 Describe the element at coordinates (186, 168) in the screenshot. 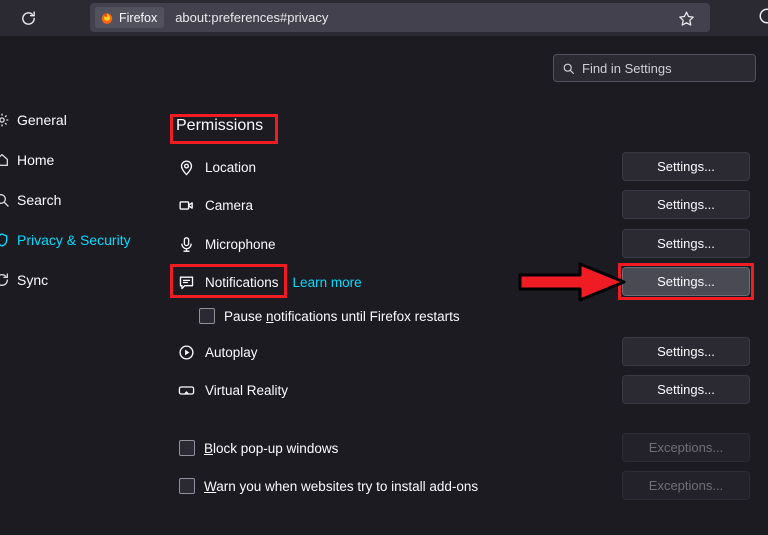

I see `location-pin-icon` at that location.